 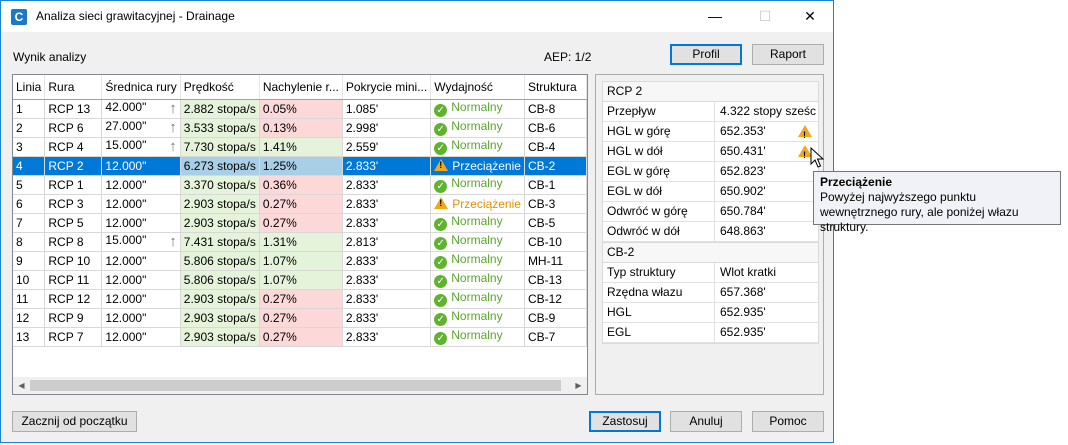 I want to click on property-row: HGL 652.935', so click(x=710, y=313).